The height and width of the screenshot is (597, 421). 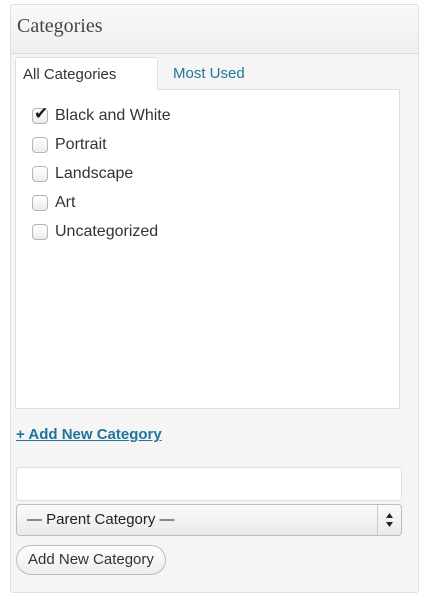 I want to click on category-label: Portrait, so click(x=81, y=144).